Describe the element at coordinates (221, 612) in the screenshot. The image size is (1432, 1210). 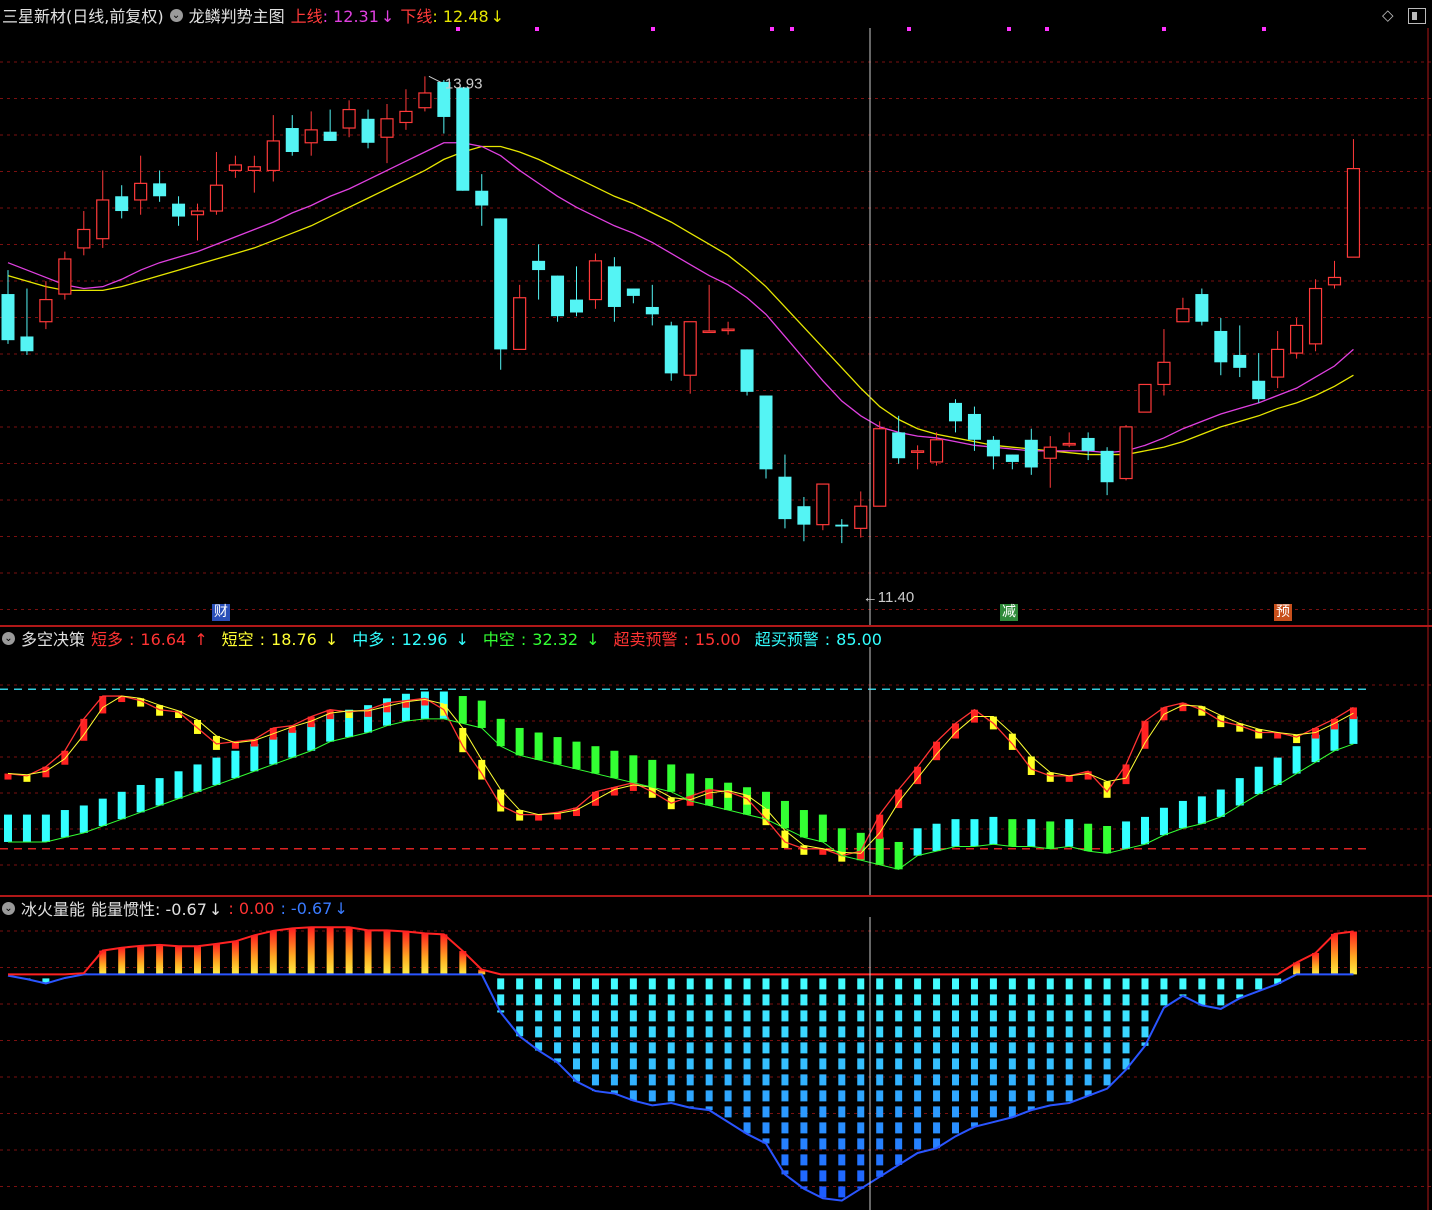
I see `event-marker-finance: 财` at that location.